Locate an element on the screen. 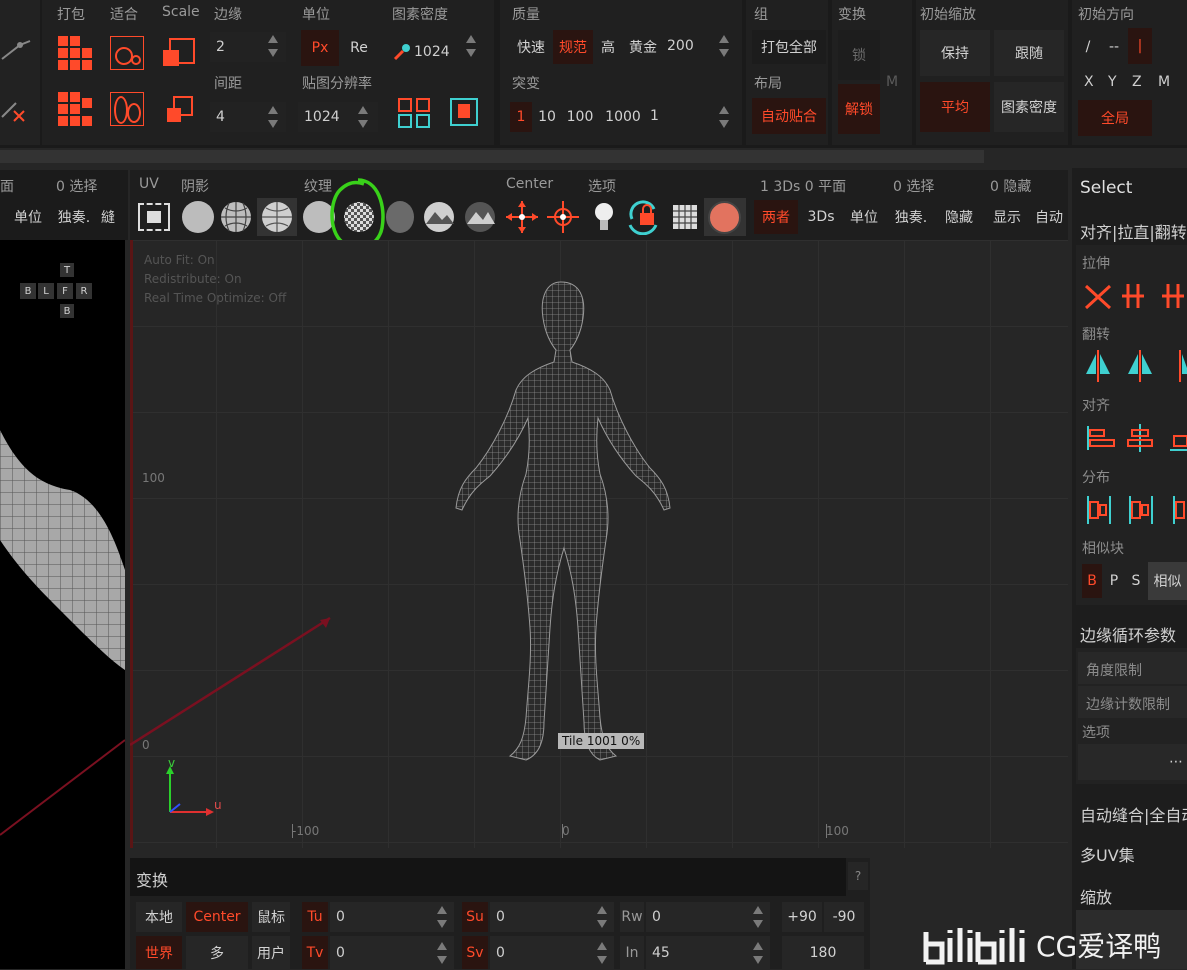 Image resolution: width=1187 pixels, height=970 pixels. cut-tool-icon is located at coordinates (20, 110).